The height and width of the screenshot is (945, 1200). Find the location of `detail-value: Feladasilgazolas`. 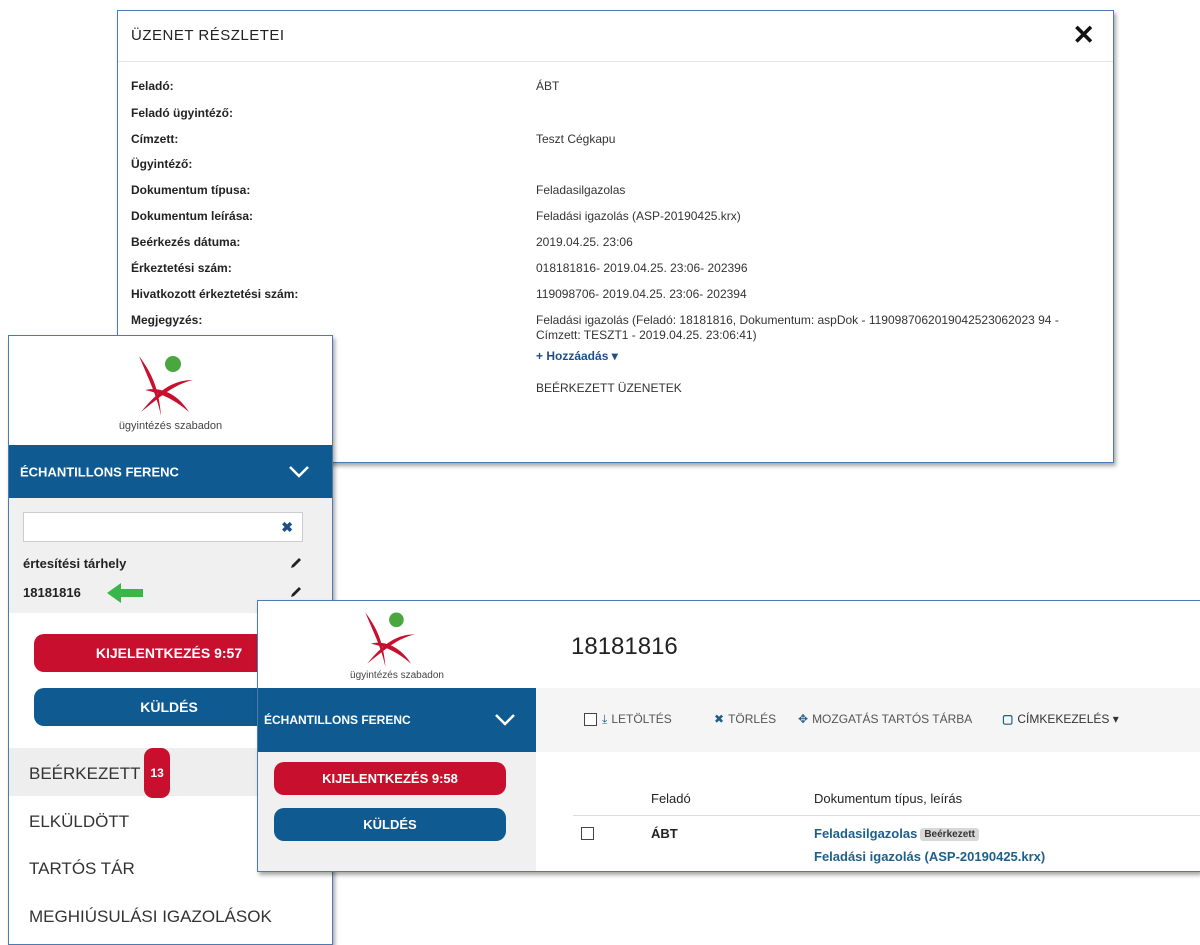

detail-value: Feladasilgazolas is located at coordinates (581, 190).